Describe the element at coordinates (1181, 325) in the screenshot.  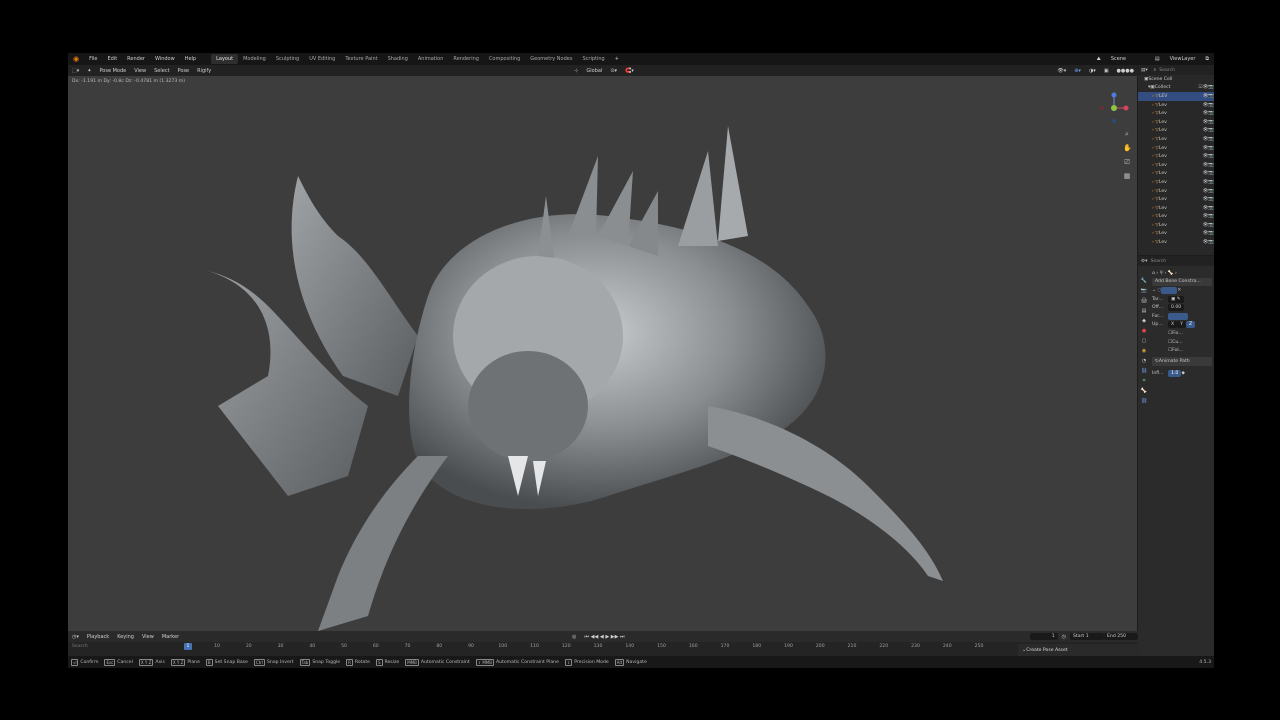
I see `up-axis-y: Y` at that location.